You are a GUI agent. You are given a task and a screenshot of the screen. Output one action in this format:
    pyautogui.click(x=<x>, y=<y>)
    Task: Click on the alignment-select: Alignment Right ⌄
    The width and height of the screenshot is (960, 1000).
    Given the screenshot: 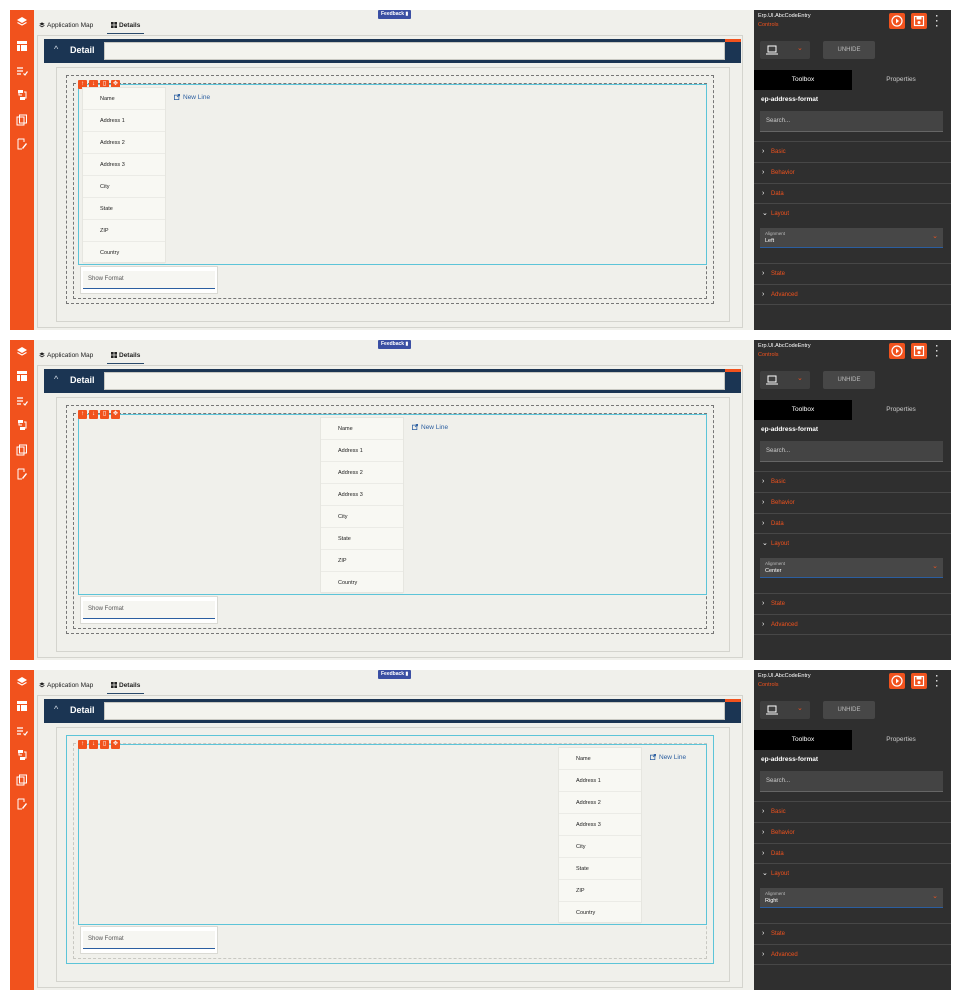 What is the action you would take?
    pyautogui.click(x=851, y=898)
    